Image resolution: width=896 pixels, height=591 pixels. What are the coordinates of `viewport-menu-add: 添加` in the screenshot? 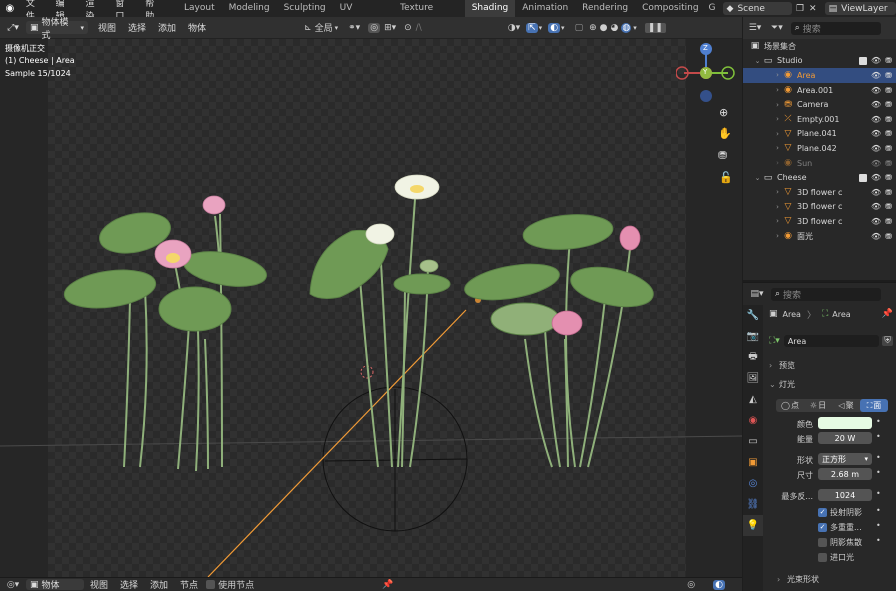 It's located at (167, 27).